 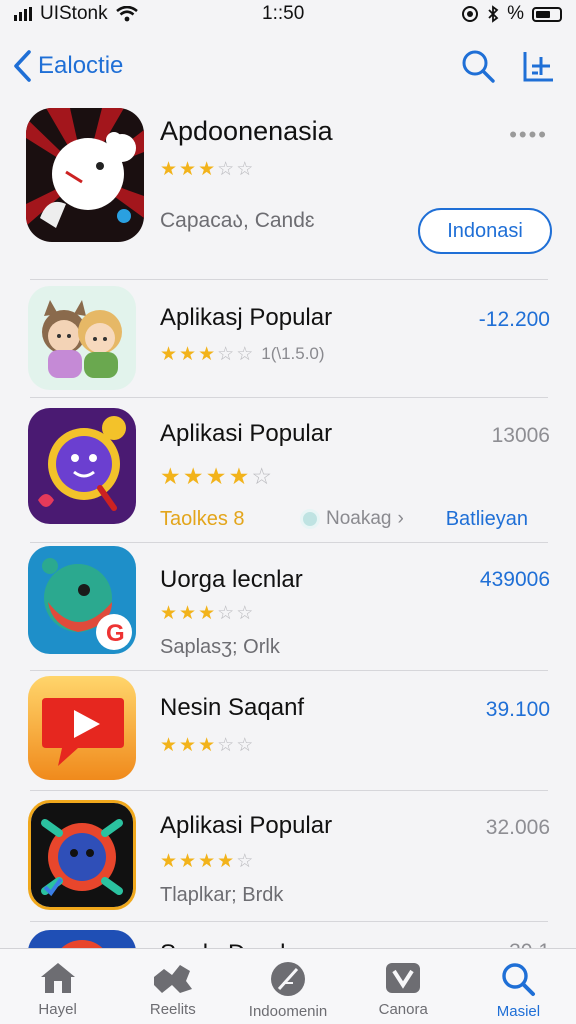 I want to click on nav-actions, so click(x=512, y=66).